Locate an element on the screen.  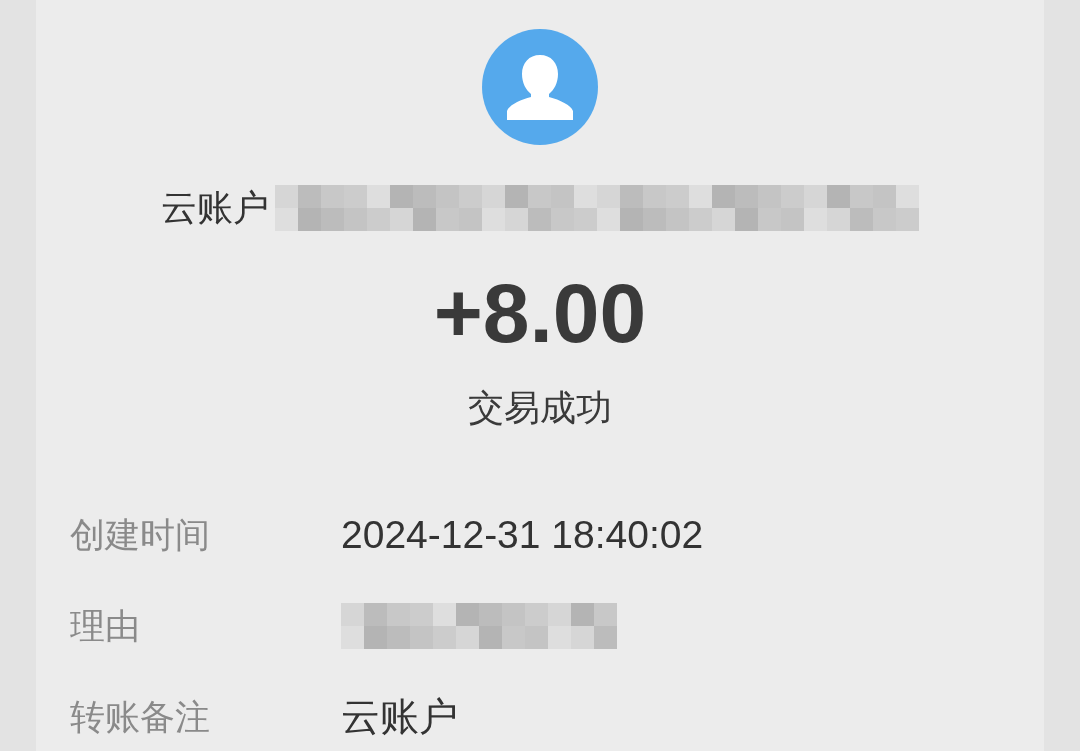
payer-name: 云账户 is located at coordinates (215, 208).